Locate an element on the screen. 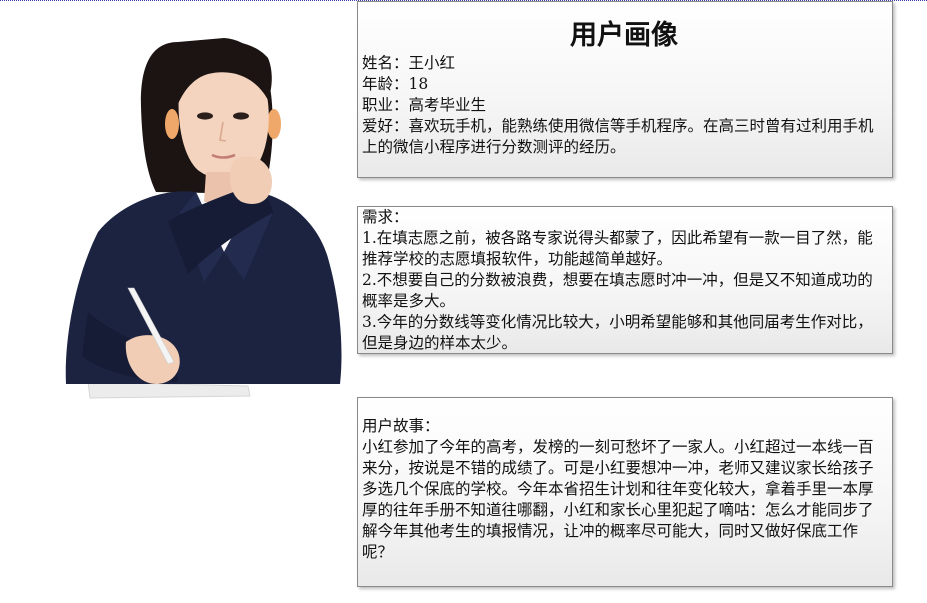  persona-title: 用户画像 is located at coordinates (624, 35).